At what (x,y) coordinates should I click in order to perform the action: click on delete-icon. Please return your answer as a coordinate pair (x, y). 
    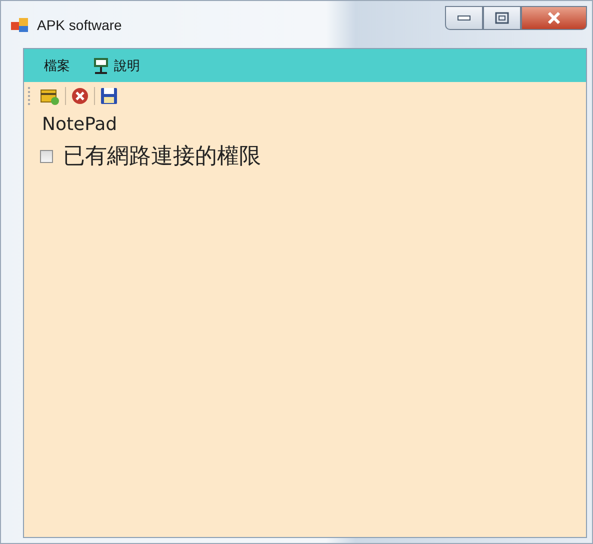
    Looking at the image, I should click on (80, 96).